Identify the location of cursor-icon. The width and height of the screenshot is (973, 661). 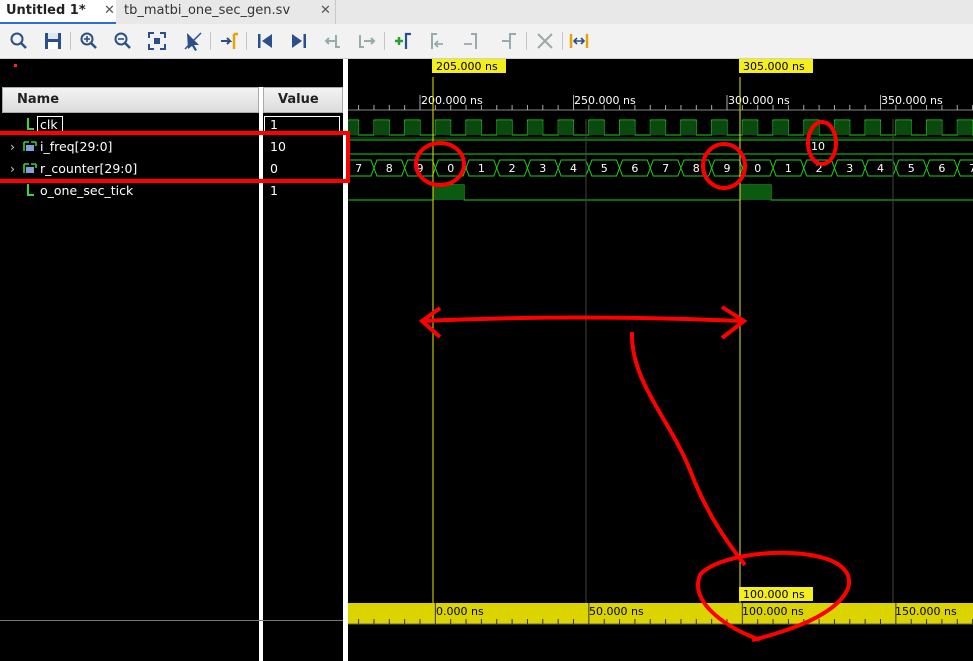
(193, 41).